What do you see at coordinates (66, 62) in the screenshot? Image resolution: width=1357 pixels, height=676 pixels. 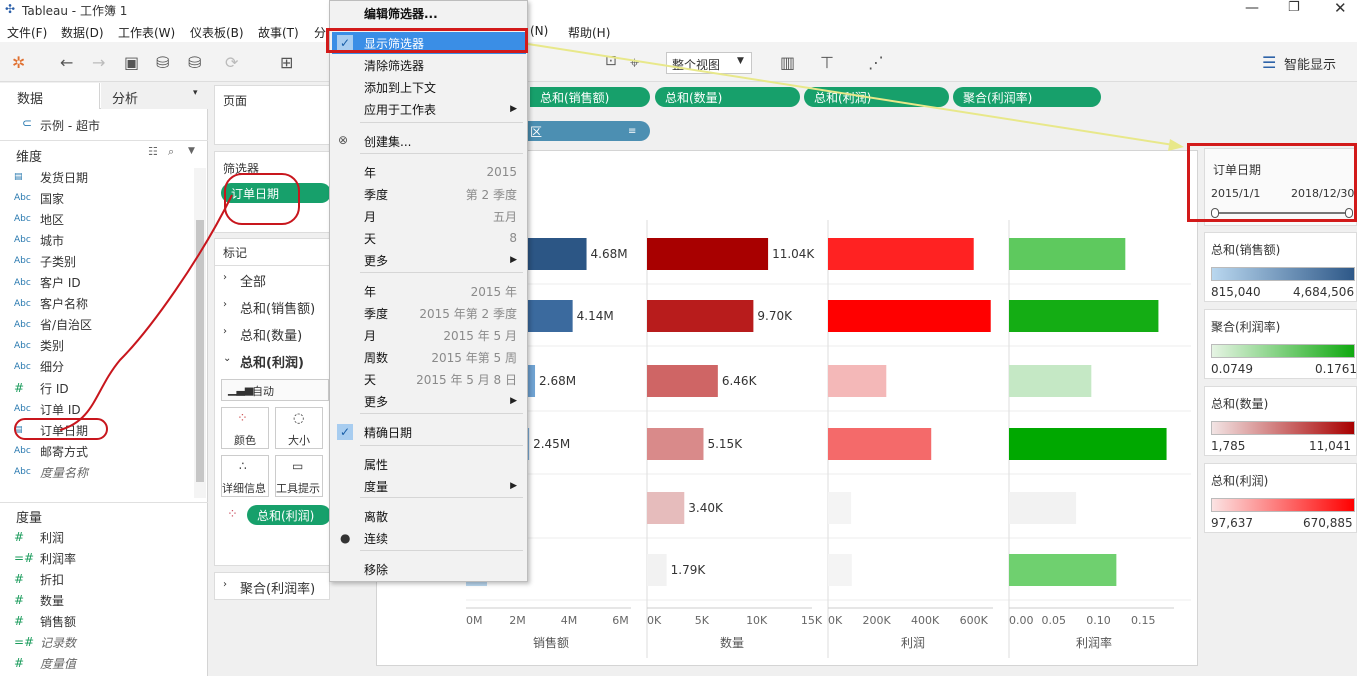 I see `back-icon: ←` at bounding box center [66, 62].